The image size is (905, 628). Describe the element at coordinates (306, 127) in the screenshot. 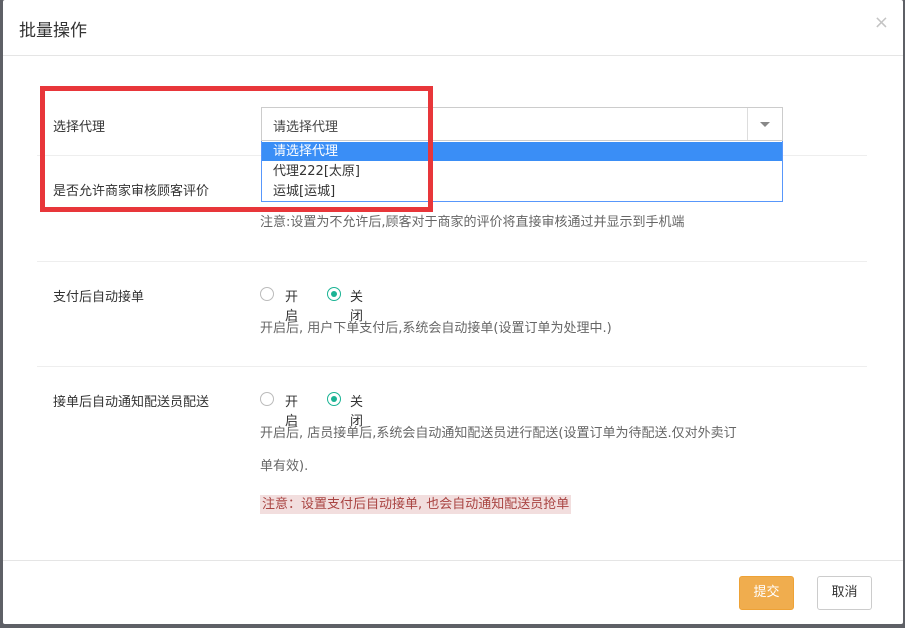

I see `agent-select-value: 请选择代理` at that location.